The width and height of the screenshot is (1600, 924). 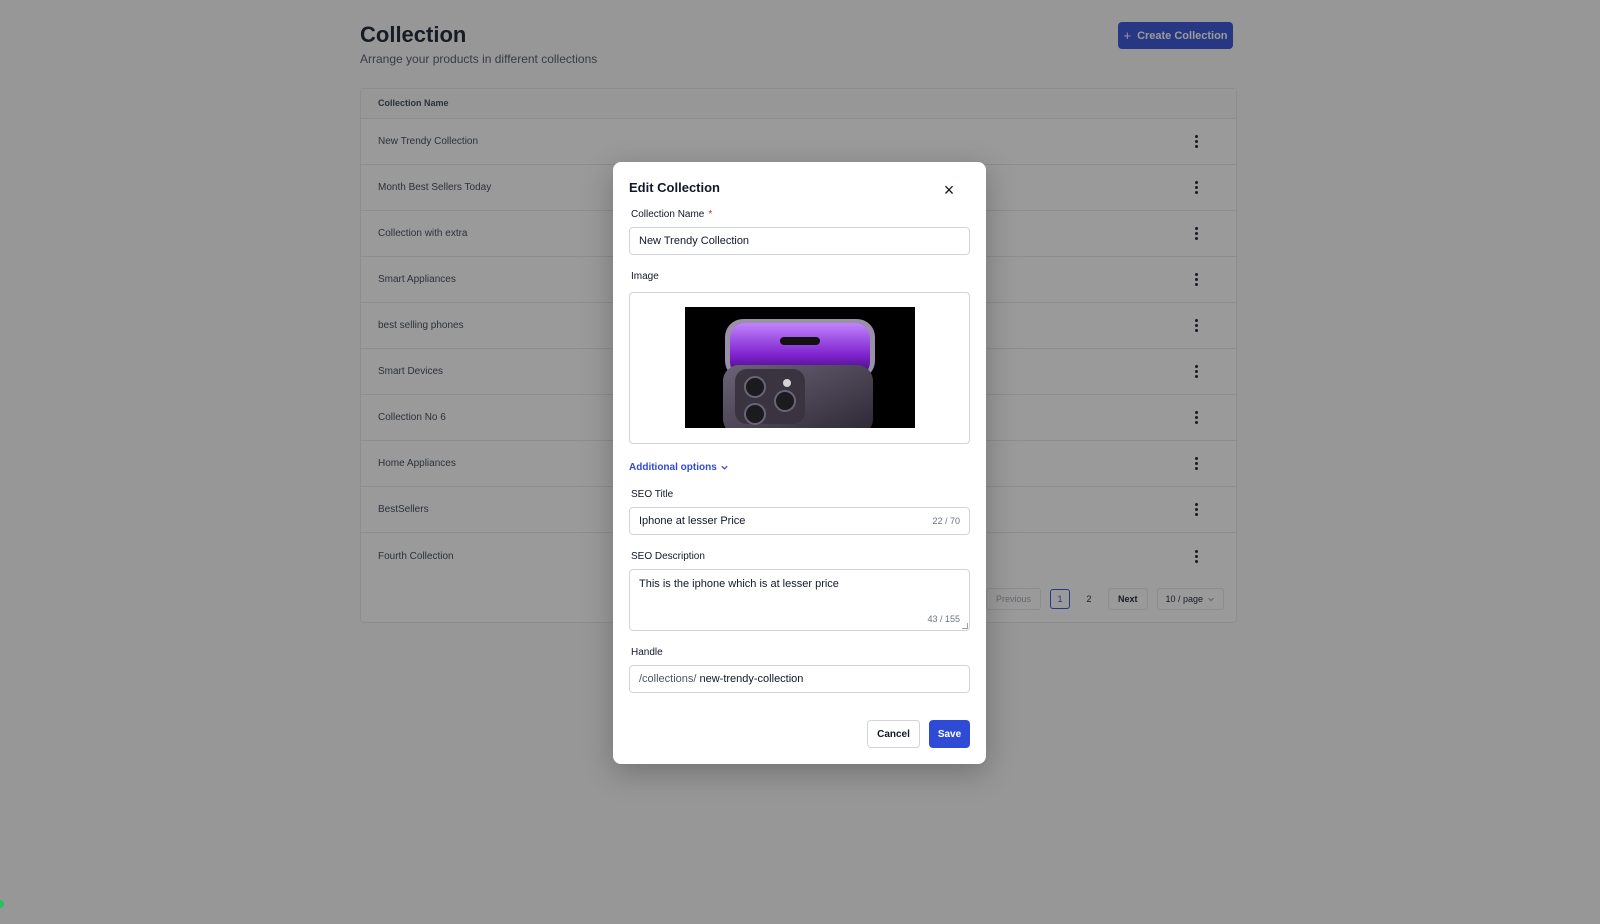 I want to click on image-label: Image, so click(x=645, y=276).